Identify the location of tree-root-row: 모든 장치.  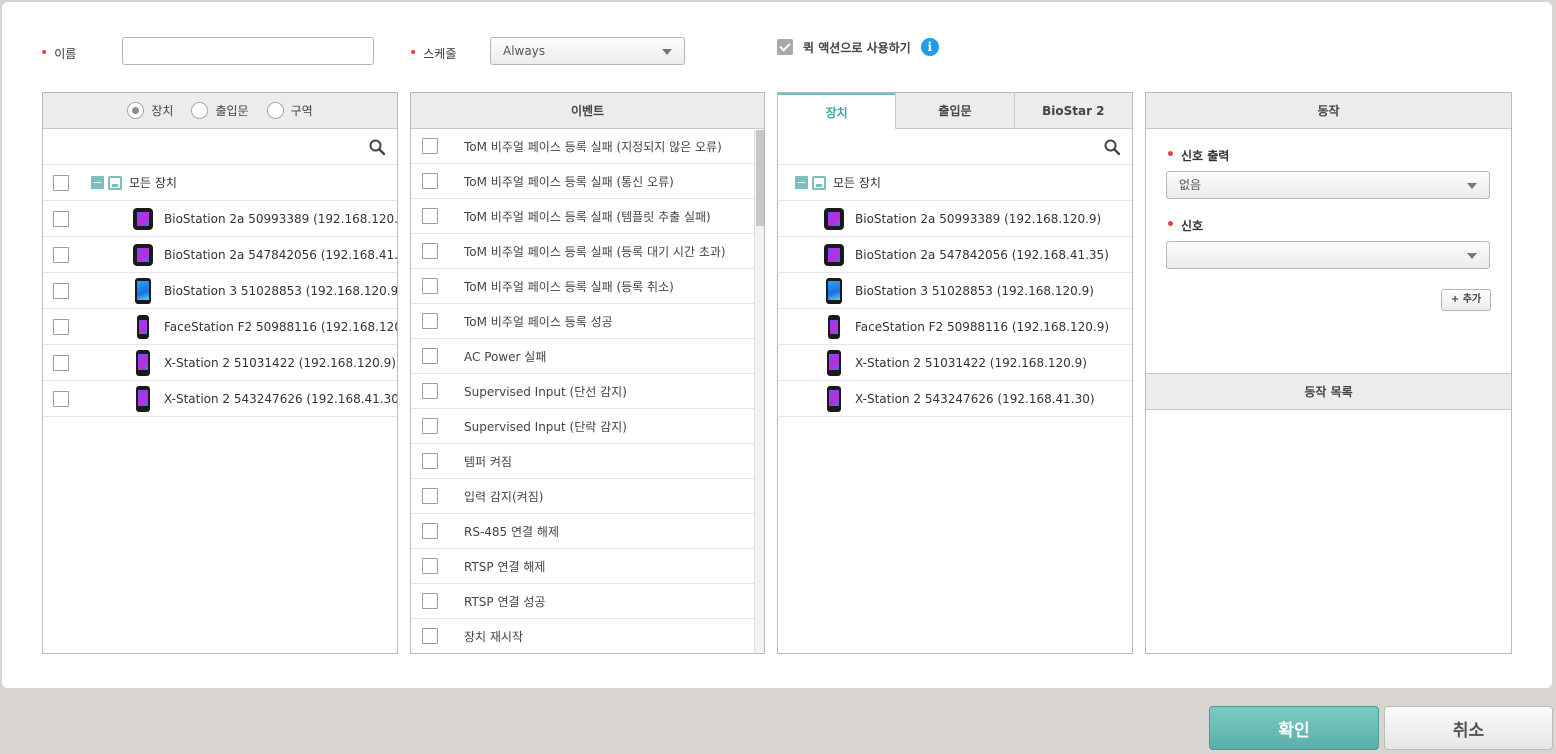
(955, 183).